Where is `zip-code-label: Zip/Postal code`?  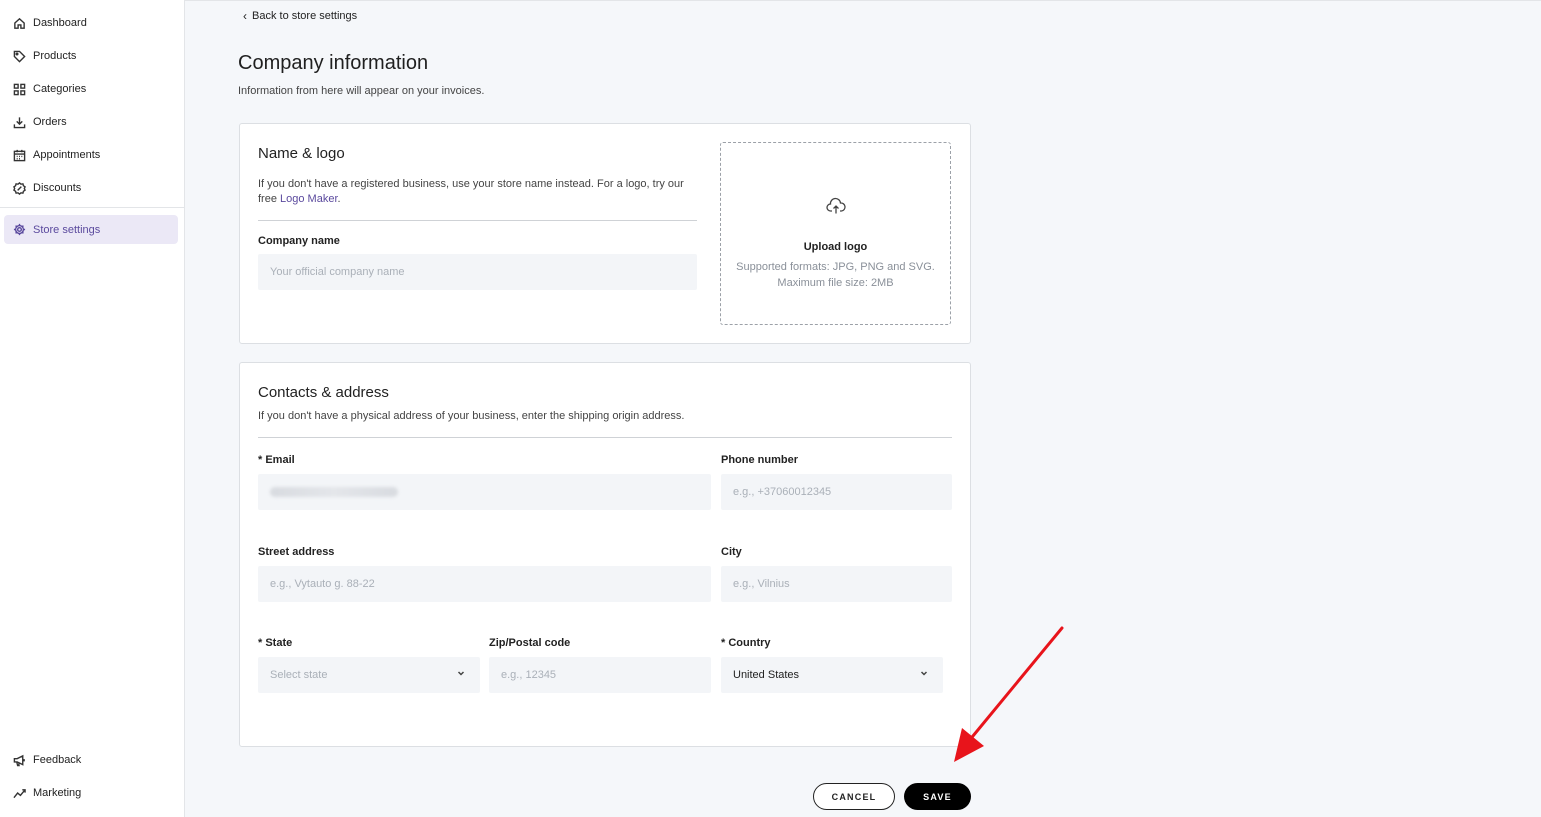
zip-code-label: Zip/Postal code is located at coordinates (530, 643).